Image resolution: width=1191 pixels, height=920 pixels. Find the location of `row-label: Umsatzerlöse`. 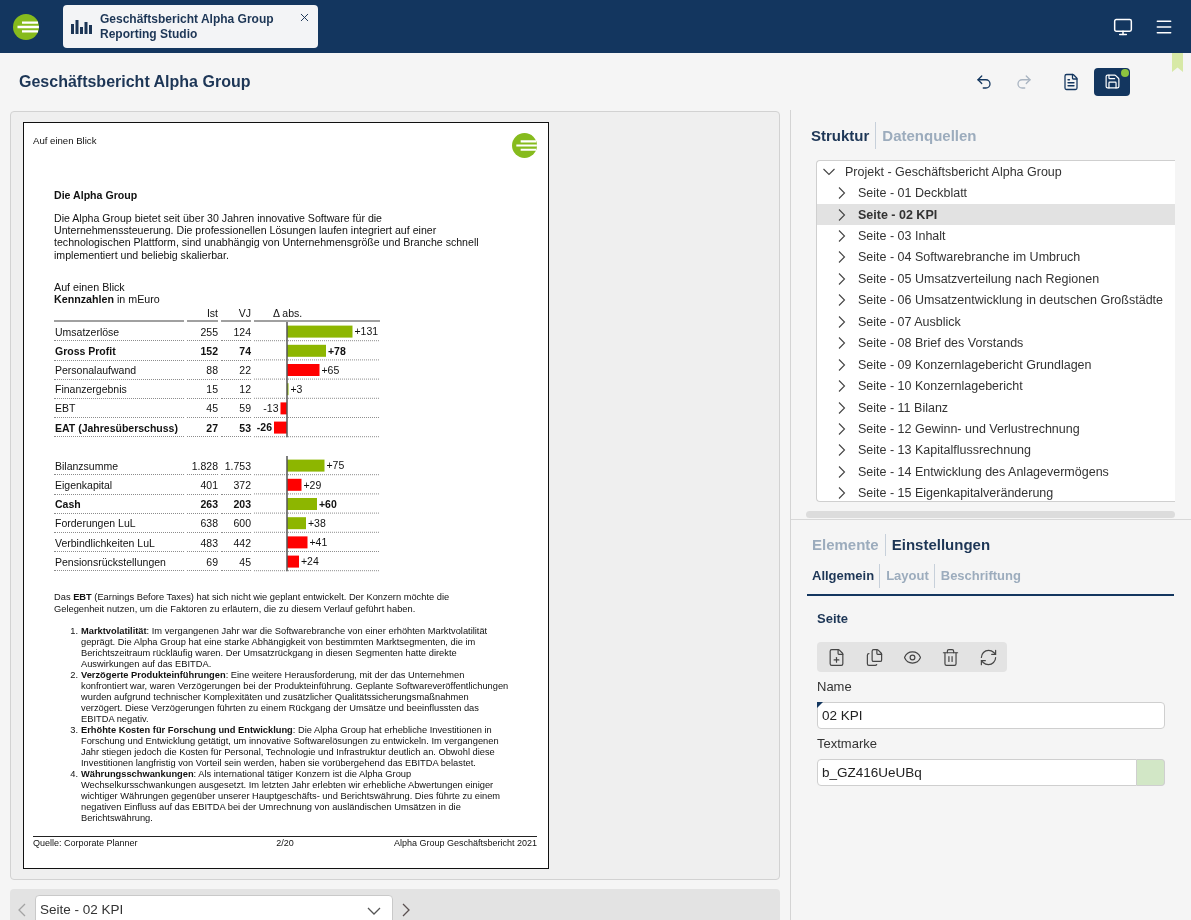

row-label: Umsatzerlöse is located at coordinates (119, 332).